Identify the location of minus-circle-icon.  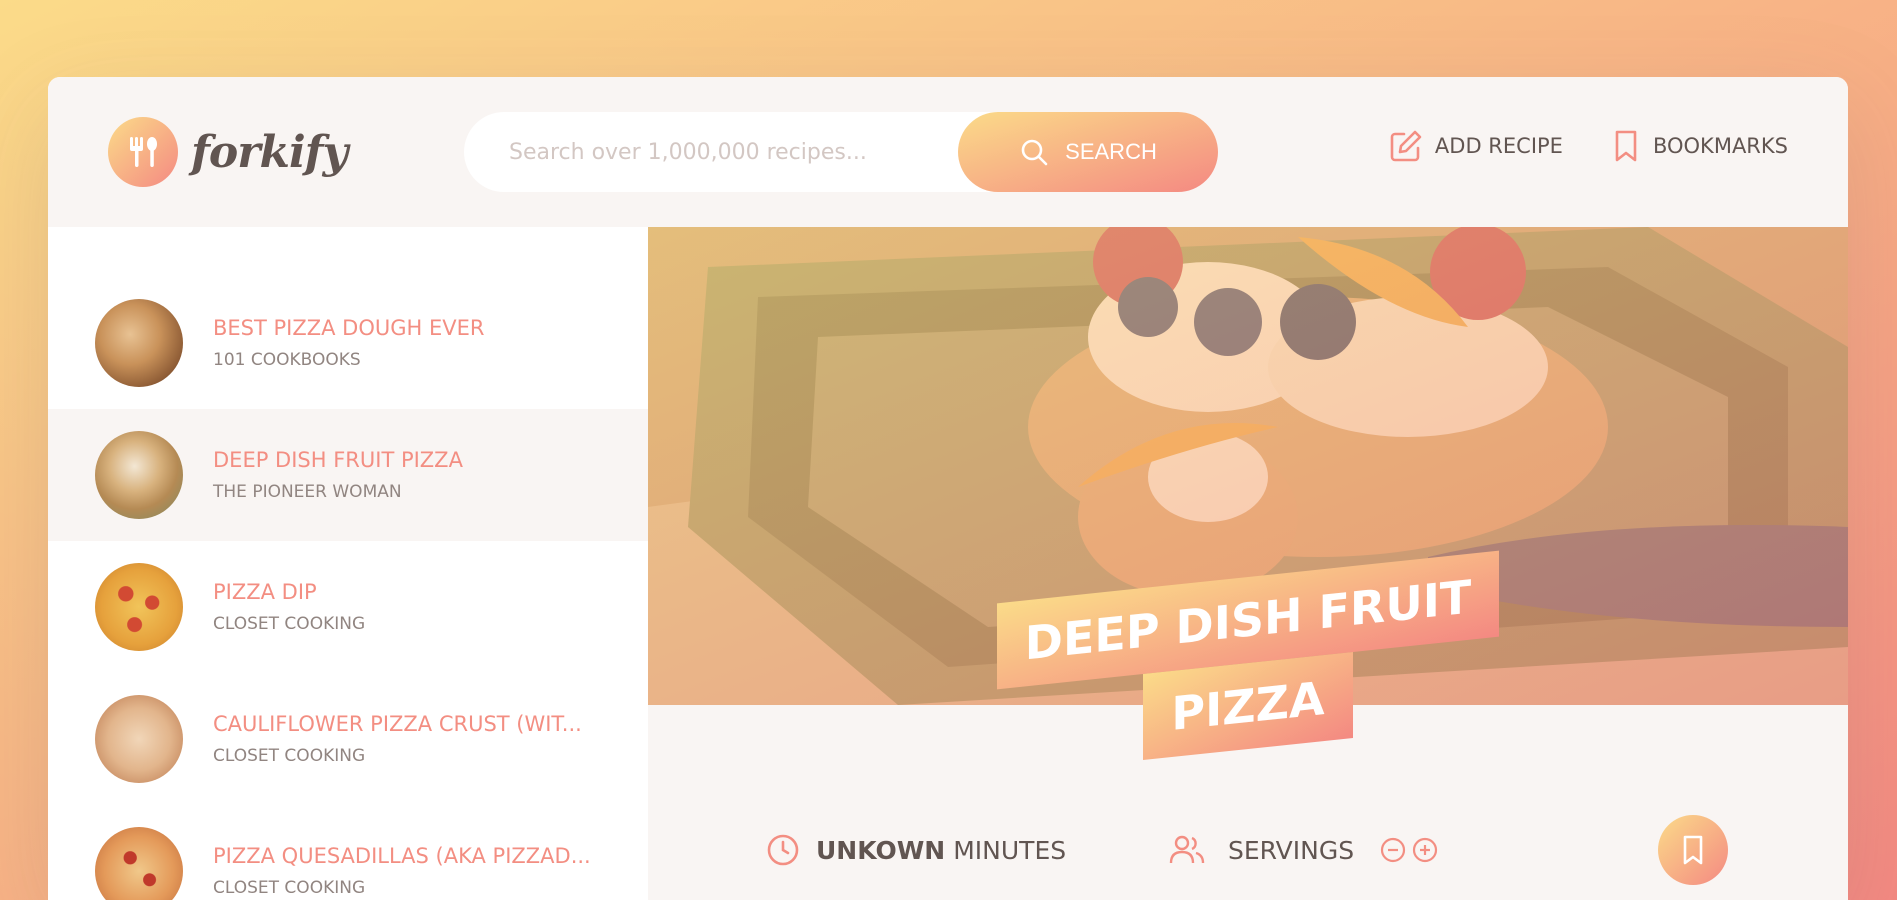
(1393, 850).